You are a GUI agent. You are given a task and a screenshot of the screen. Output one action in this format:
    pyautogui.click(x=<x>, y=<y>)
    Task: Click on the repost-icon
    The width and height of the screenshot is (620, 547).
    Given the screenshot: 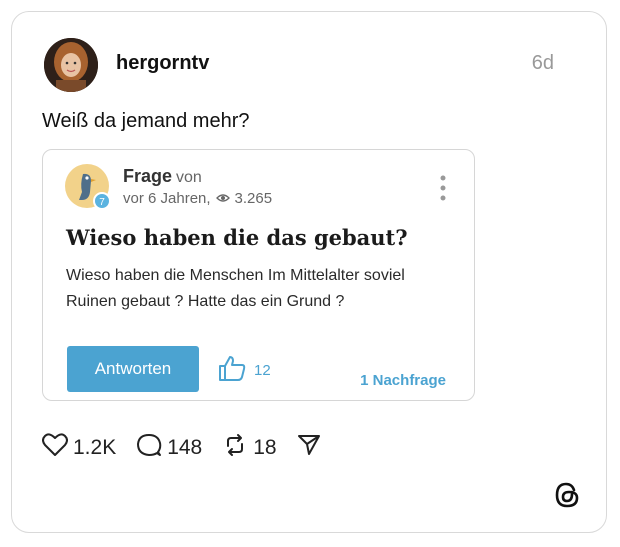 What is the action you would take?
    pyautogui.click(x=235, y=448)
    